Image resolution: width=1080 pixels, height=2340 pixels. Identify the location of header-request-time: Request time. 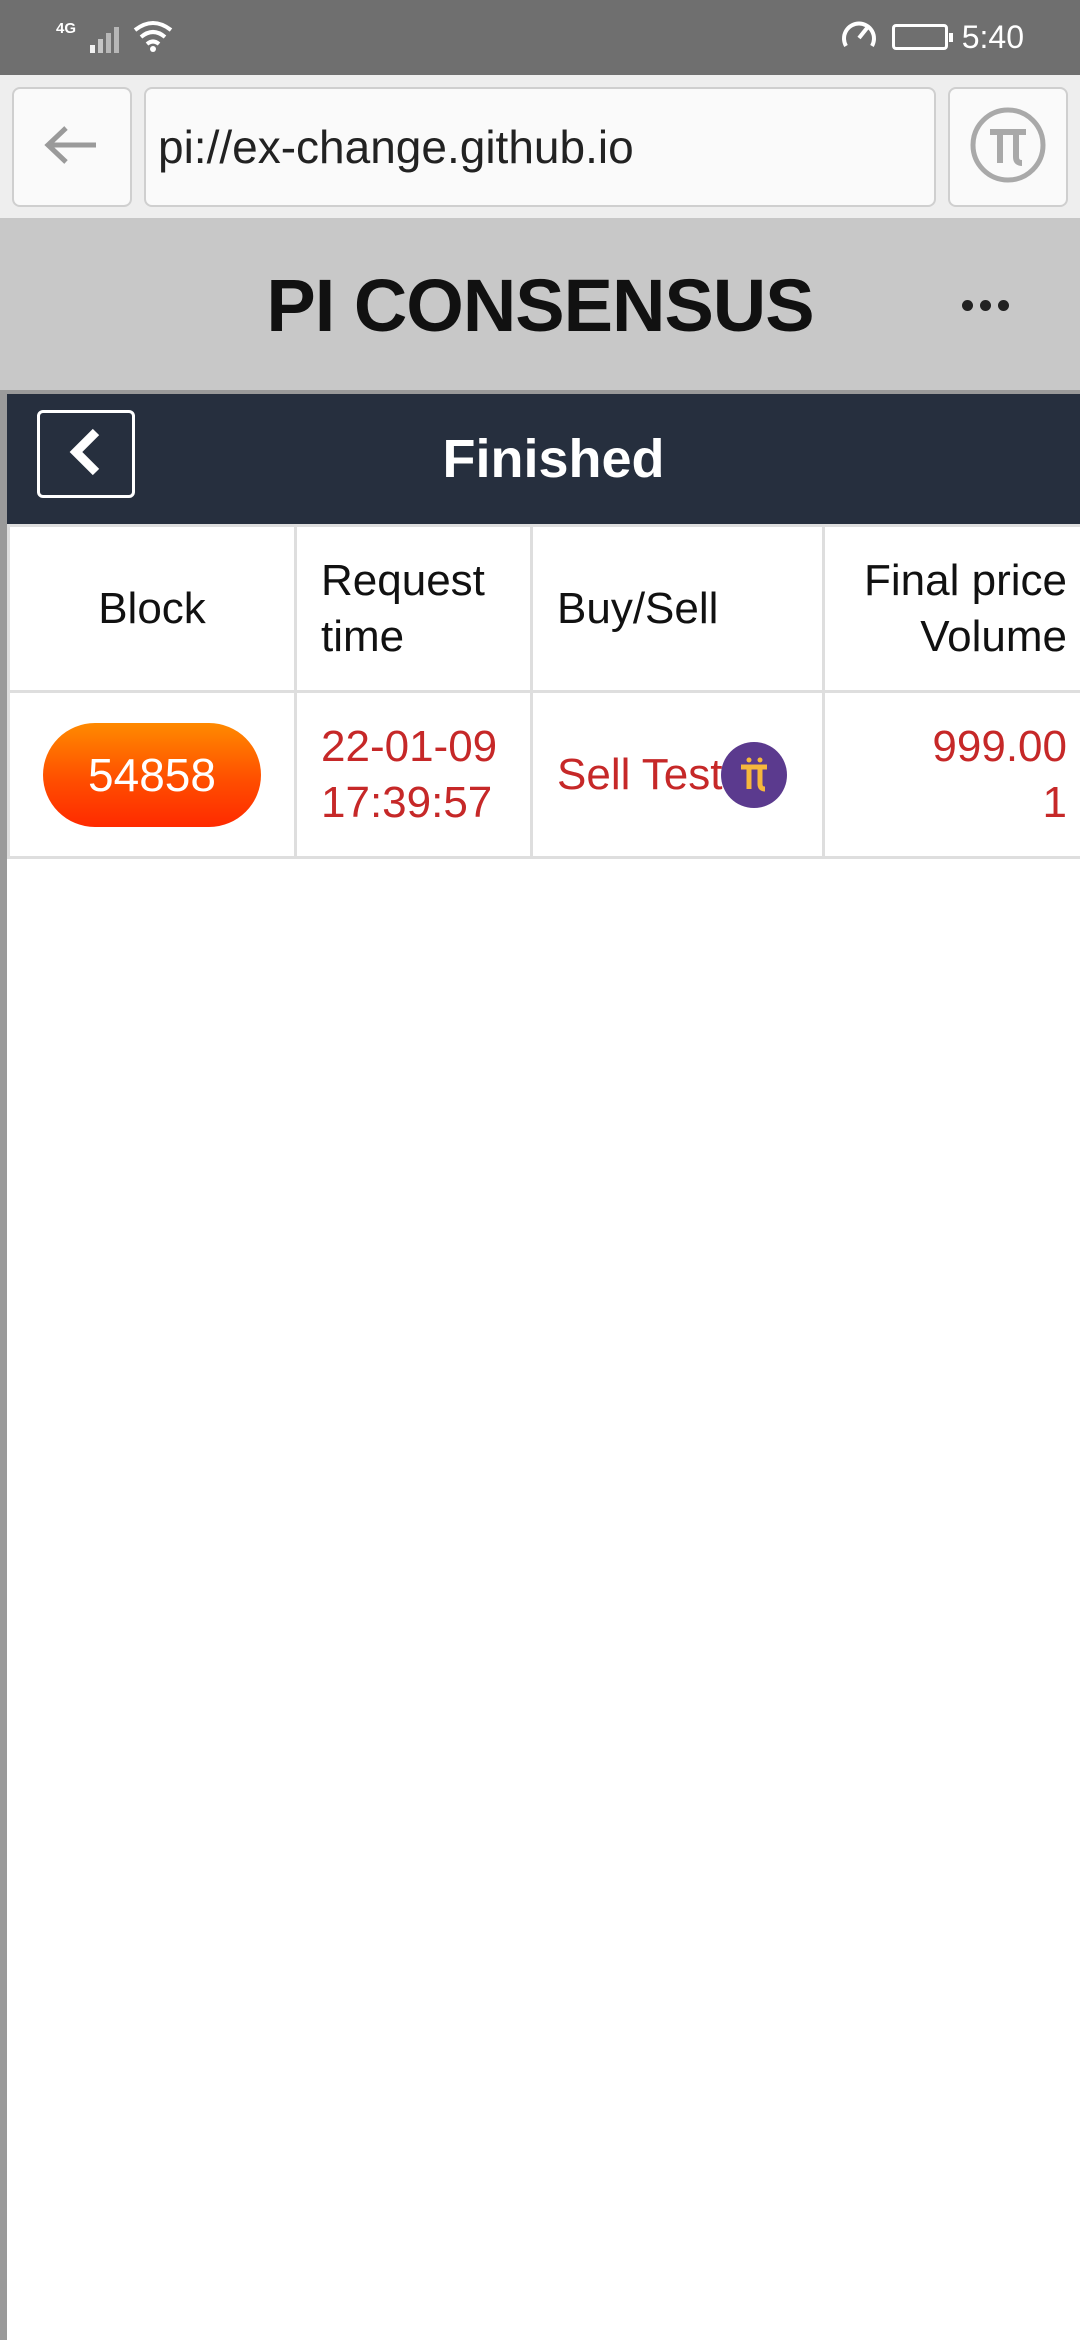
(413, 608).